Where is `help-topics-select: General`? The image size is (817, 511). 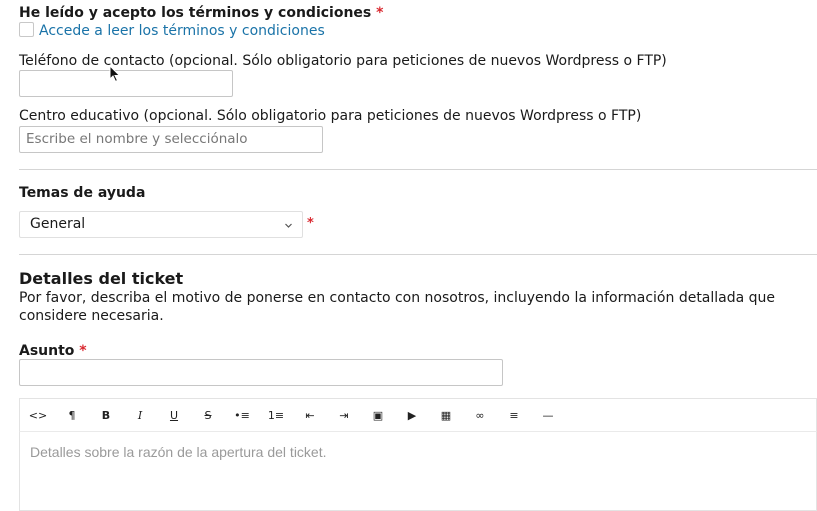
help-topics-select: General is located at coordinates (161, 224).